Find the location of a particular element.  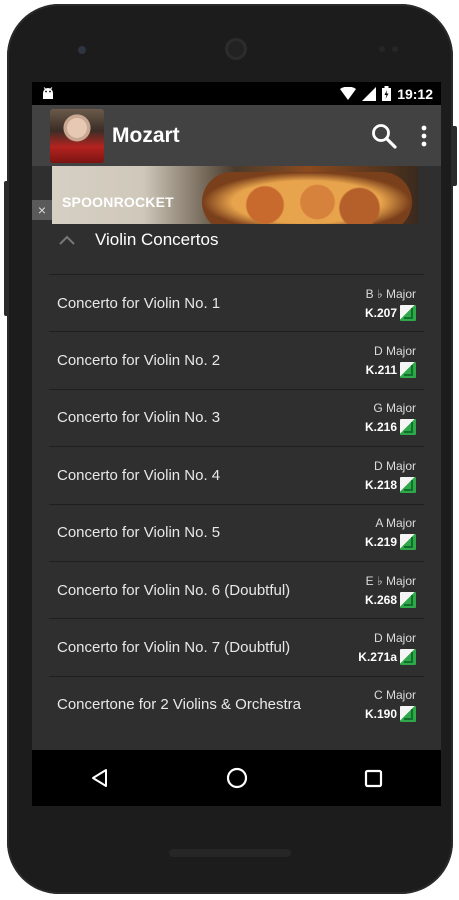

work-title: Concerto for Violin No. 1 is located at coordinates (139, 303).